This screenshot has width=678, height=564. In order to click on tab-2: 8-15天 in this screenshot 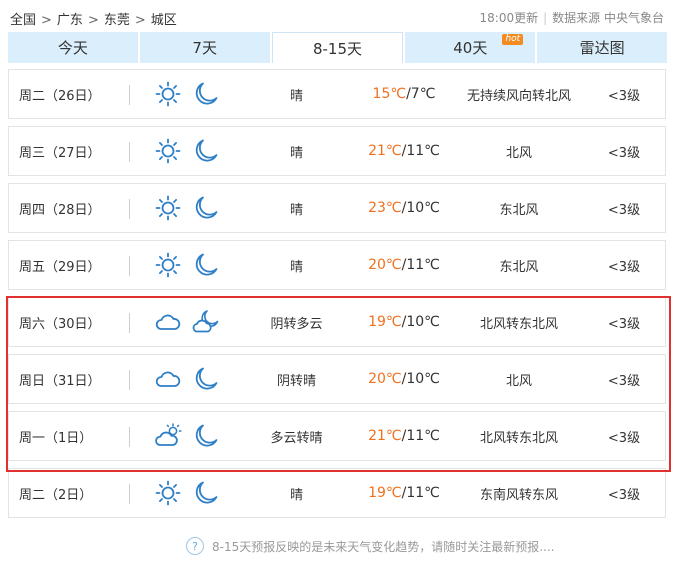, I will do `click(337, 47)`.